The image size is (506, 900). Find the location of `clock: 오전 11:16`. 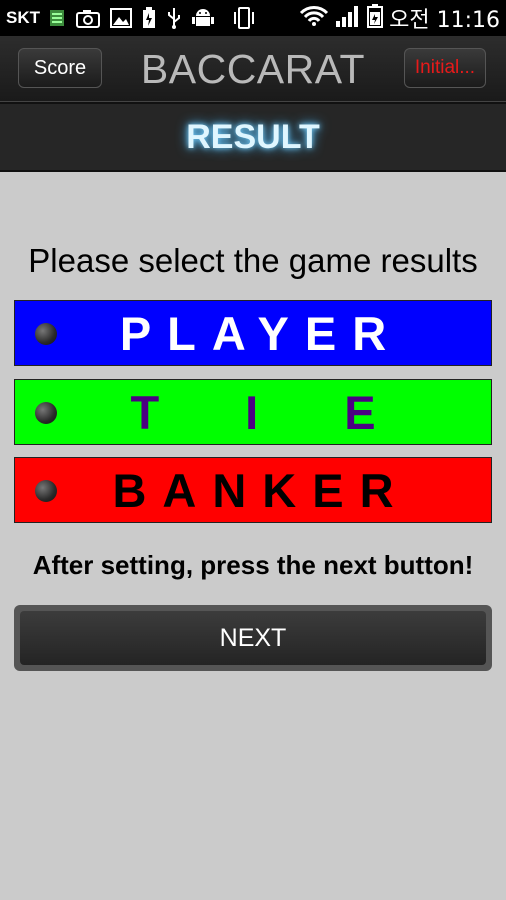

clock: 오전 11:16 is located at coordinates (444, 20).